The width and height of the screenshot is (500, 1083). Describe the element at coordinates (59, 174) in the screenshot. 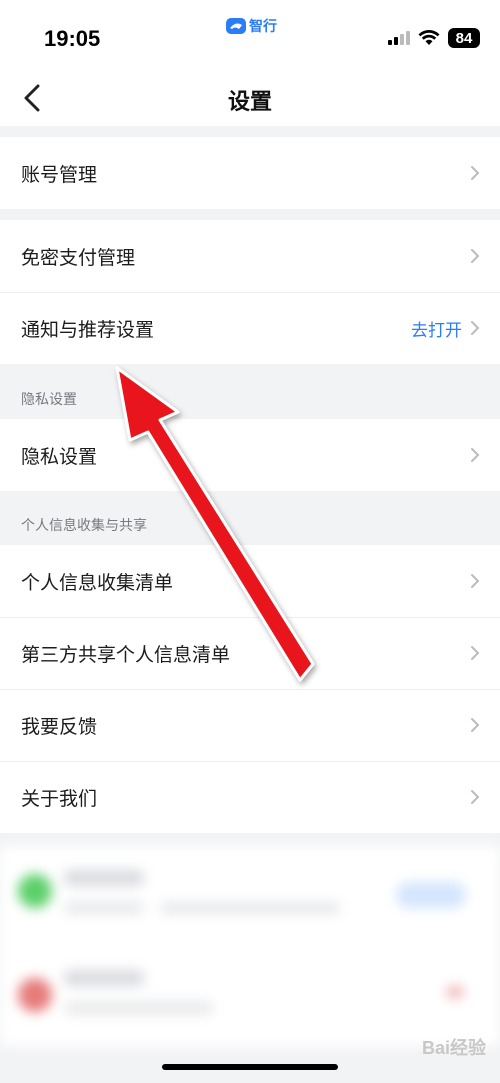

I see `row-label: 账号管理` at that location.